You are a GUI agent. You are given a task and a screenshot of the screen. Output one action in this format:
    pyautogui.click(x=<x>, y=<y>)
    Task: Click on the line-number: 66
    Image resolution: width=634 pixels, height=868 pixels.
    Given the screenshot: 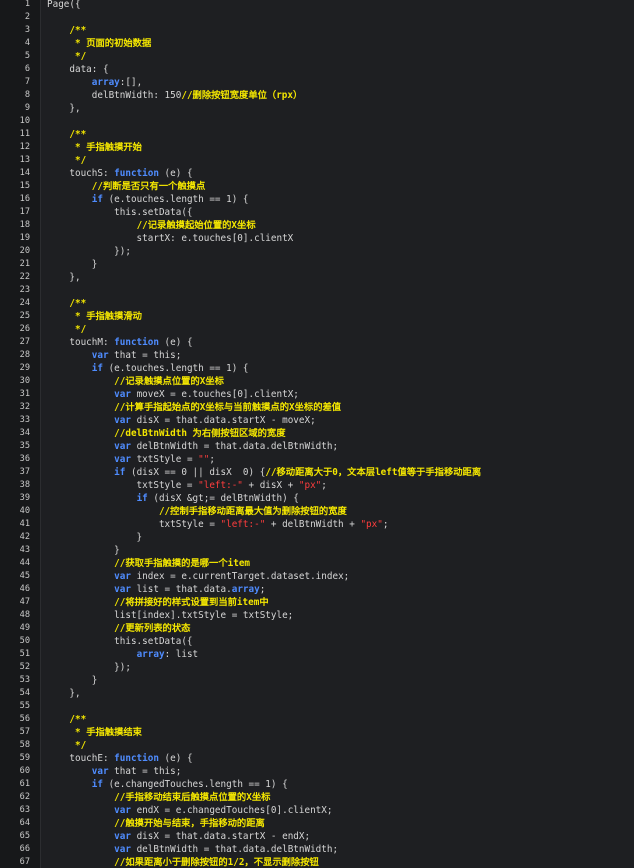 What is the action you would take?
    pyautogui.click(x=24, y=849)
    